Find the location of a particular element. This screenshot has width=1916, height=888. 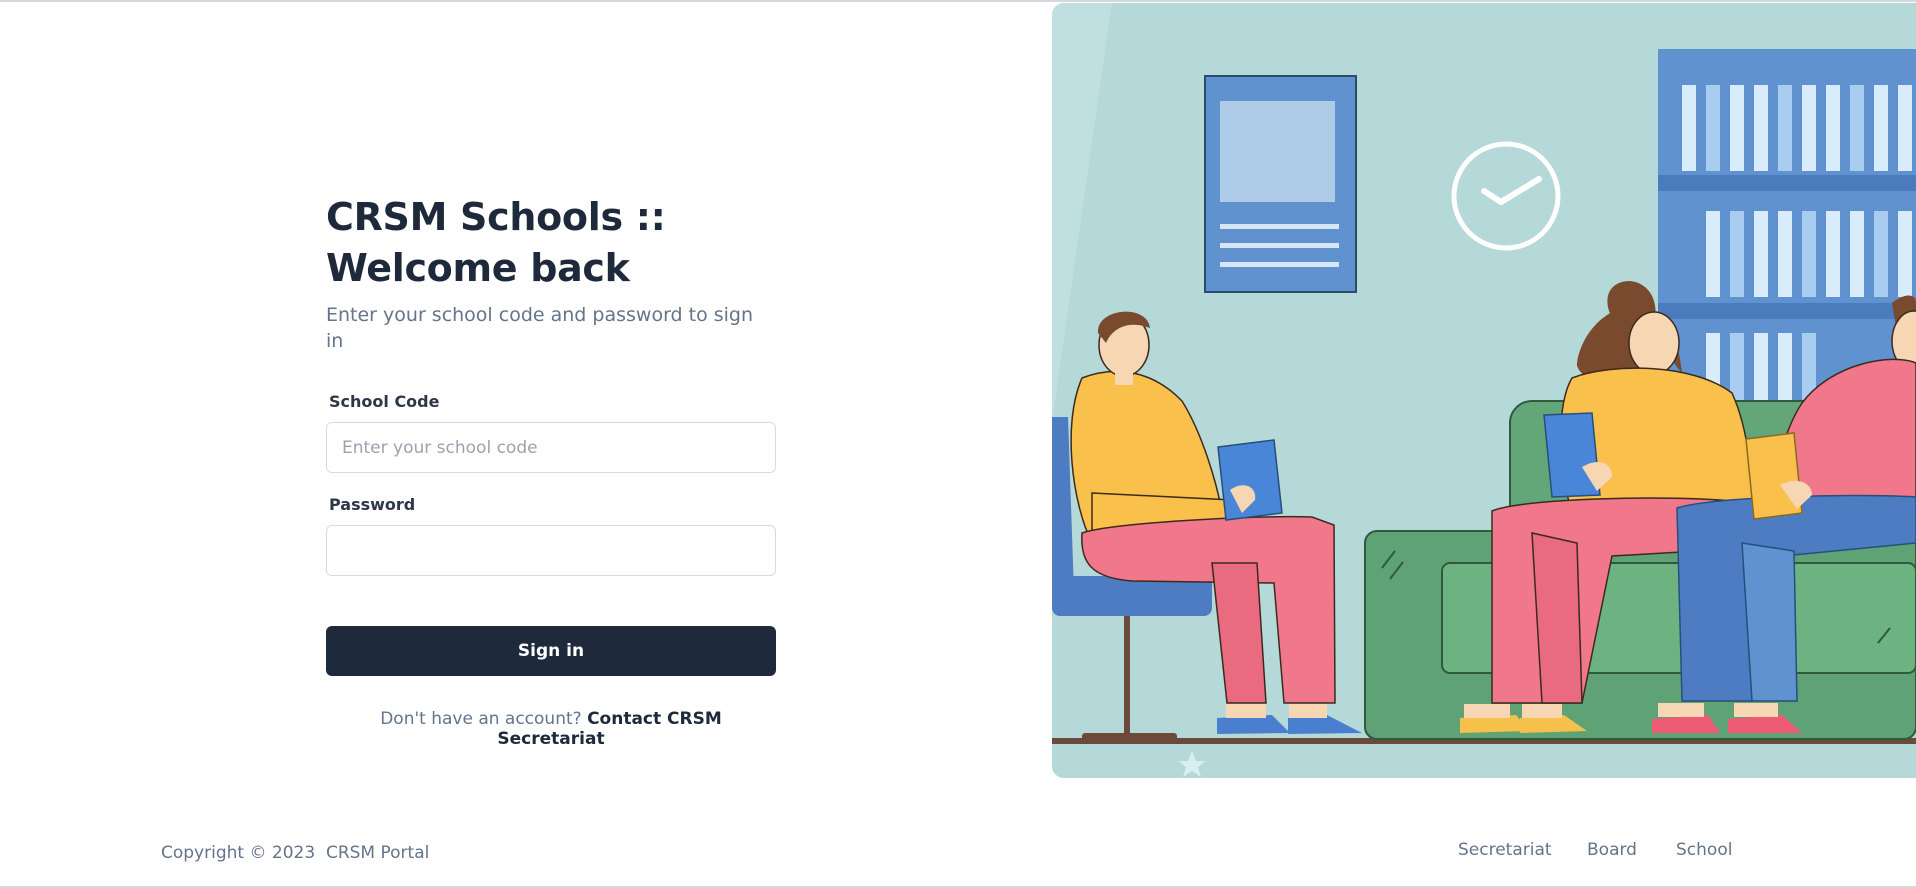

signup-prompt-text: Don't have an account? is located at coordinates (481, 719).